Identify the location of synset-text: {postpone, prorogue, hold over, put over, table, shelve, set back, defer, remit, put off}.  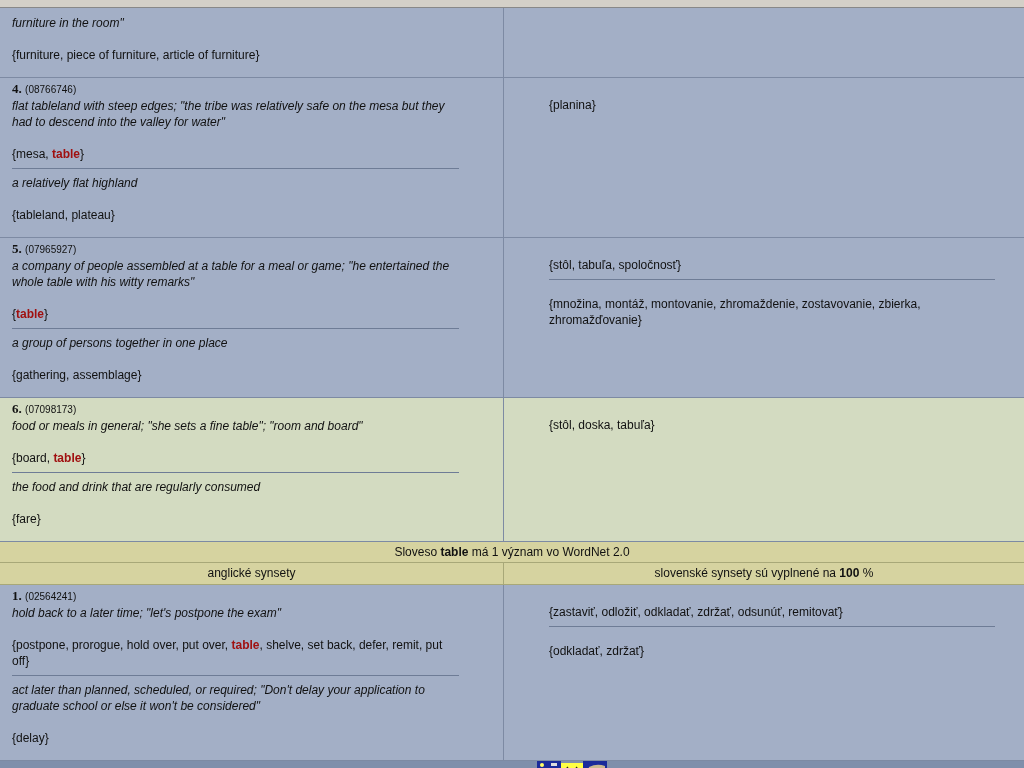
(228, 653).